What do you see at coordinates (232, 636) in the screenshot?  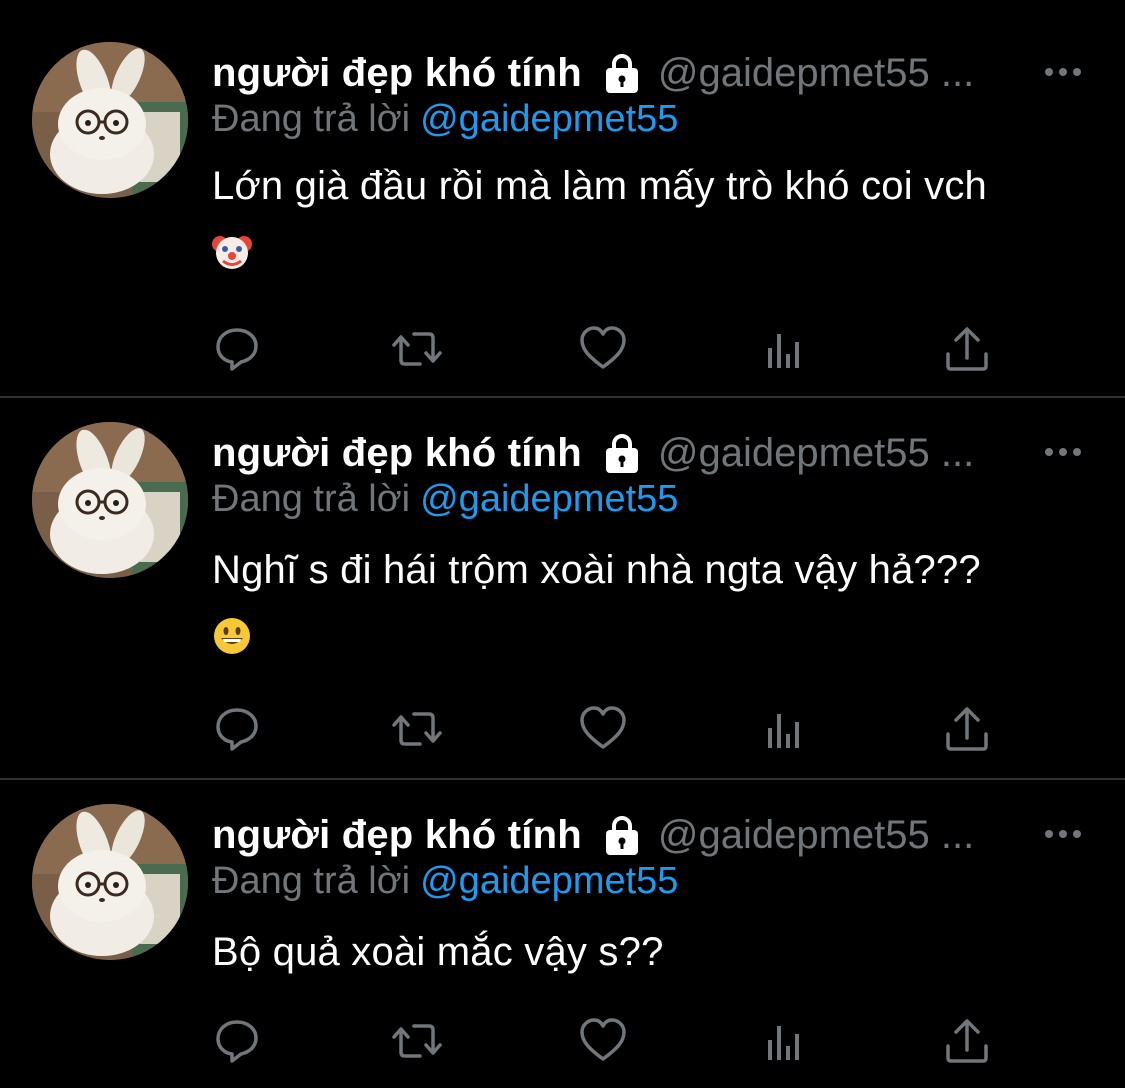 I see `grinning-face-icon` at bounding box center [232, 636].